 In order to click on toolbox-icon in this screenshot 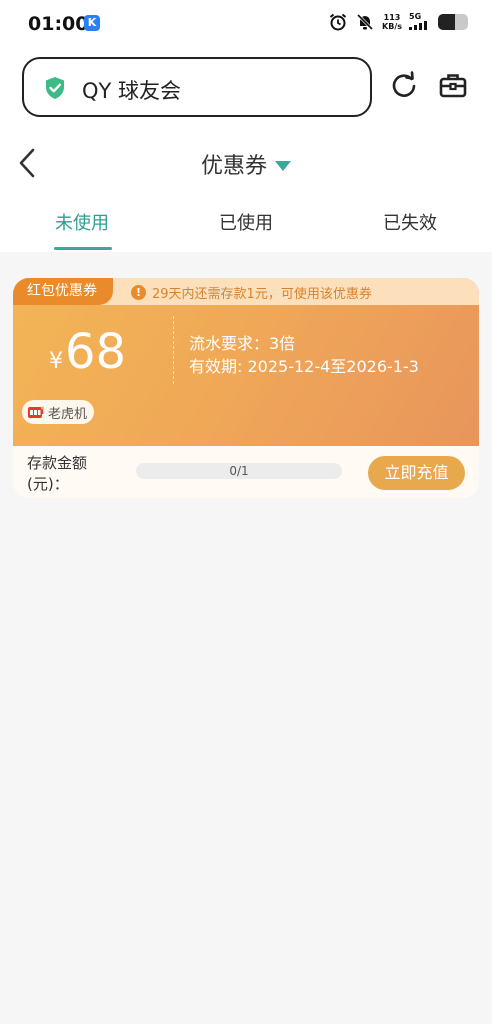, I will do `click(453, 85)`.